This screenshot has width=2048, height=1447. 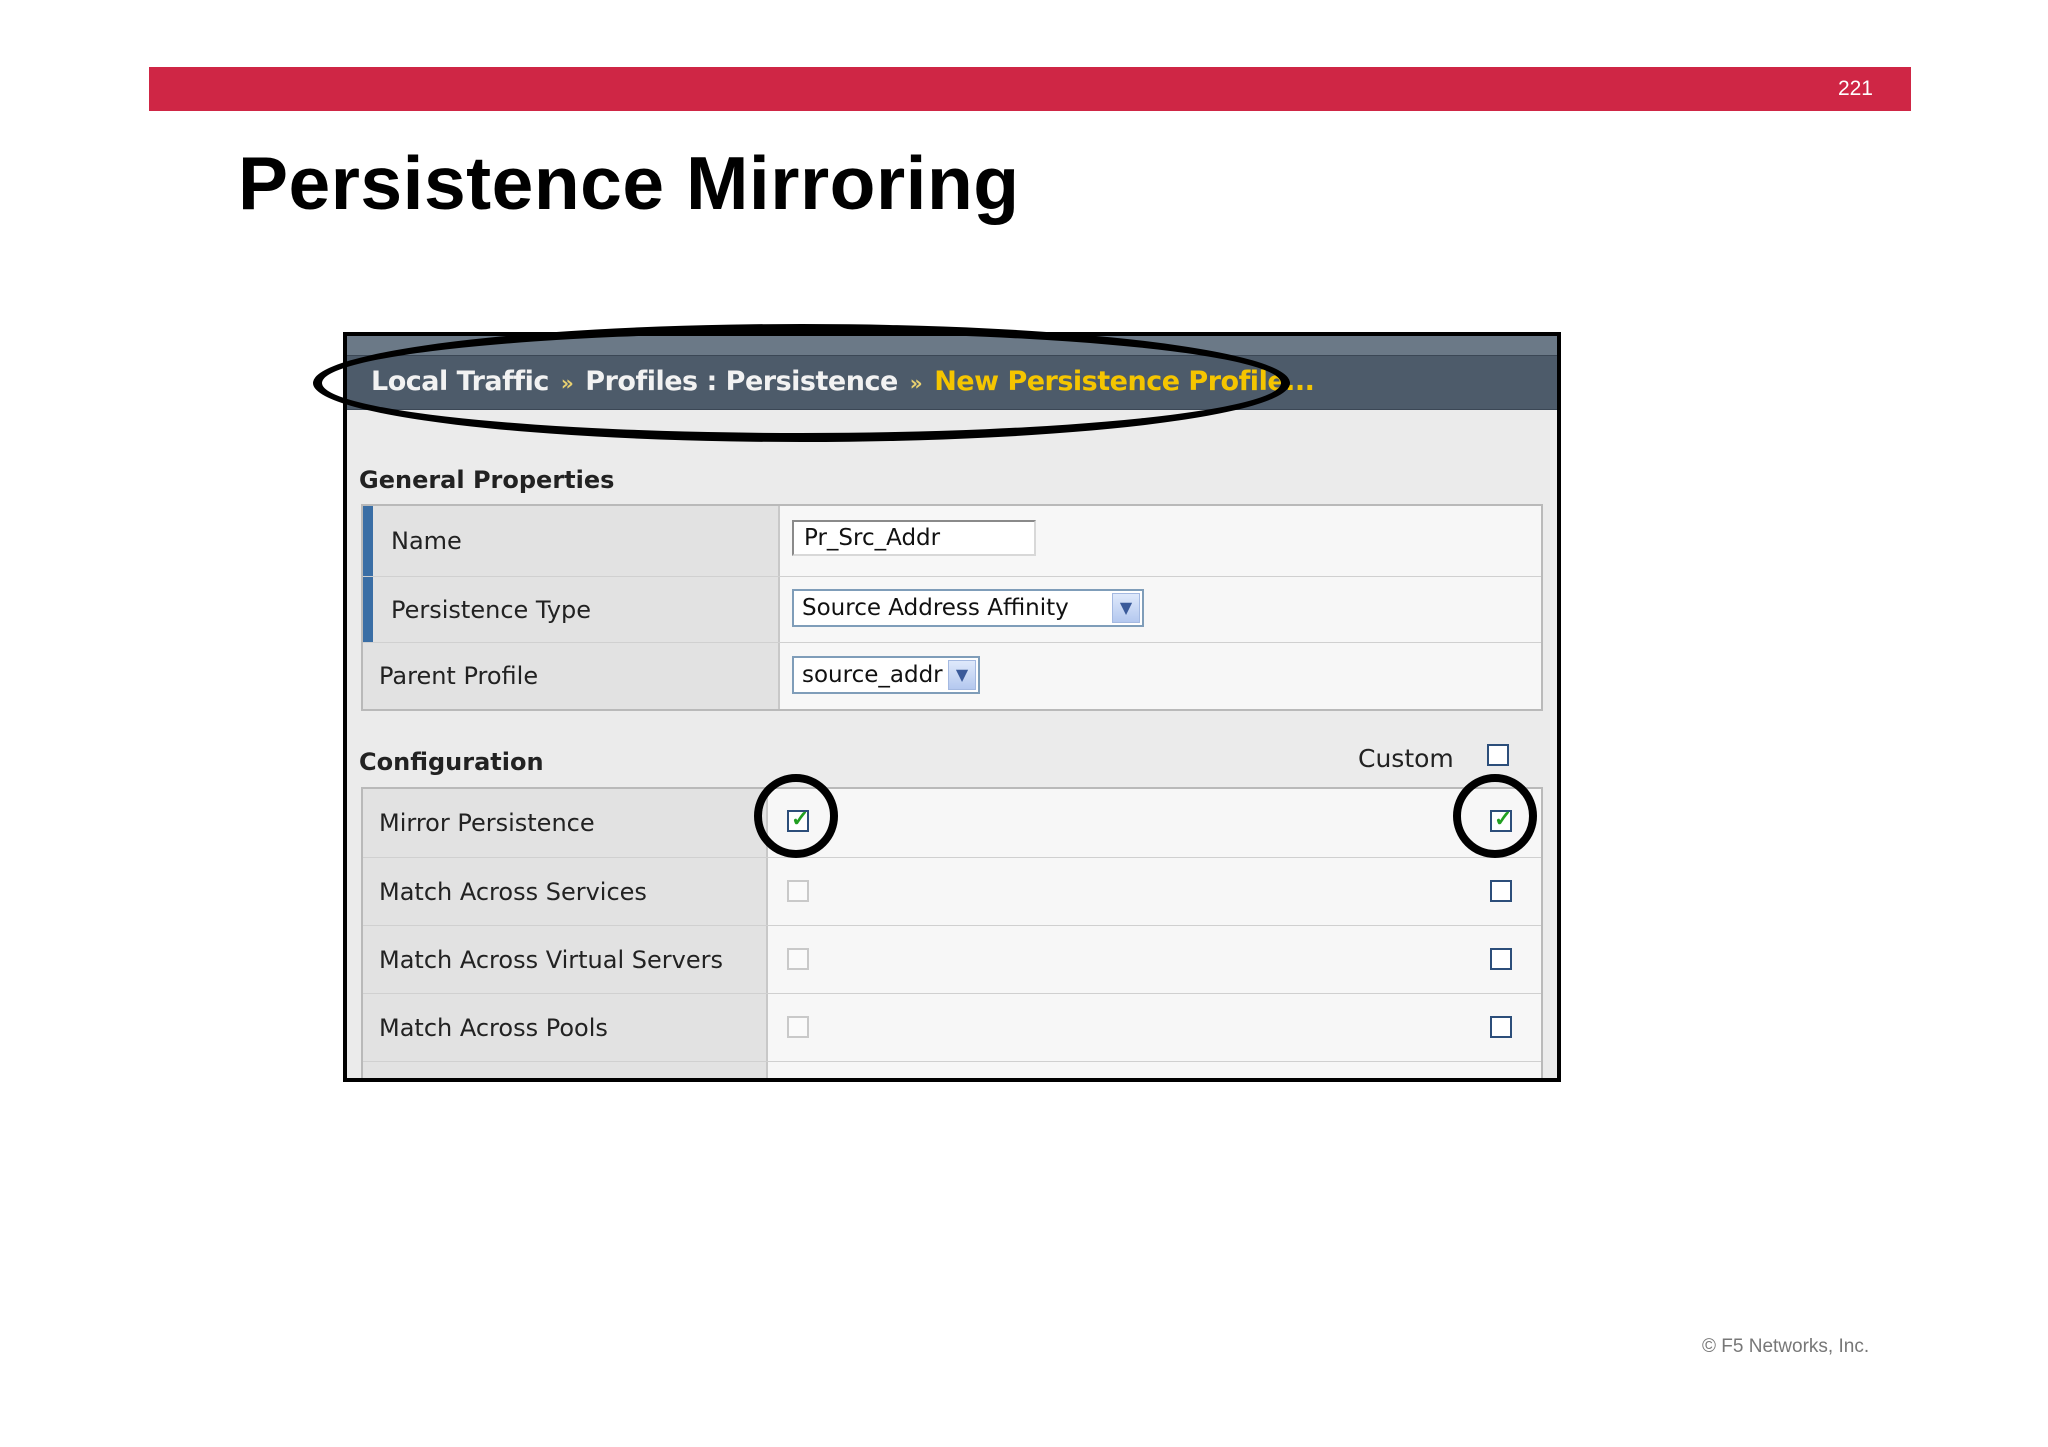 I want to click on custom-label: Custom, so click(x=1406, y=758).